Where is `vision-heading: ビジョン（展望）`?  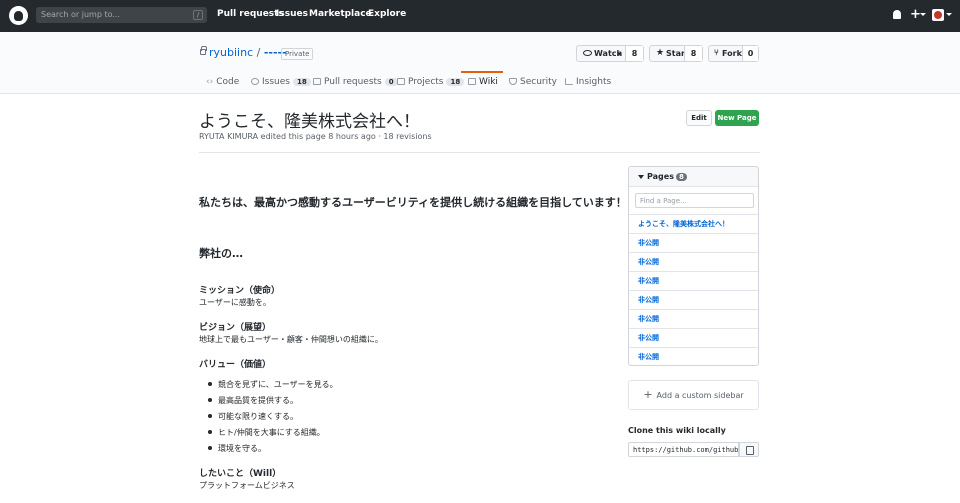
vision-heading: ビジョン（展望） is located at coordinates (235, 328).